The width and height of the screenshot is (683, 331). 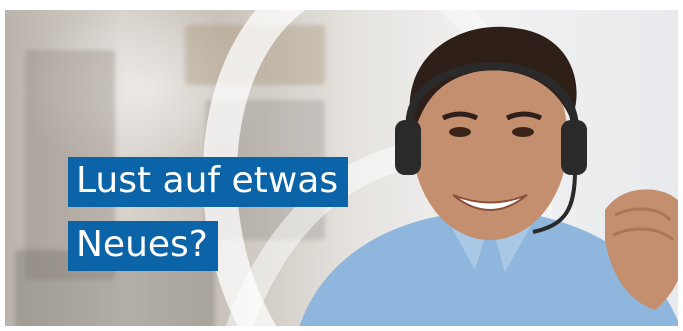 What do you see at coordinates (143, 246) in the screenshot?
I see `headline-line-2: Neues?` at bounding box center [143, 246].